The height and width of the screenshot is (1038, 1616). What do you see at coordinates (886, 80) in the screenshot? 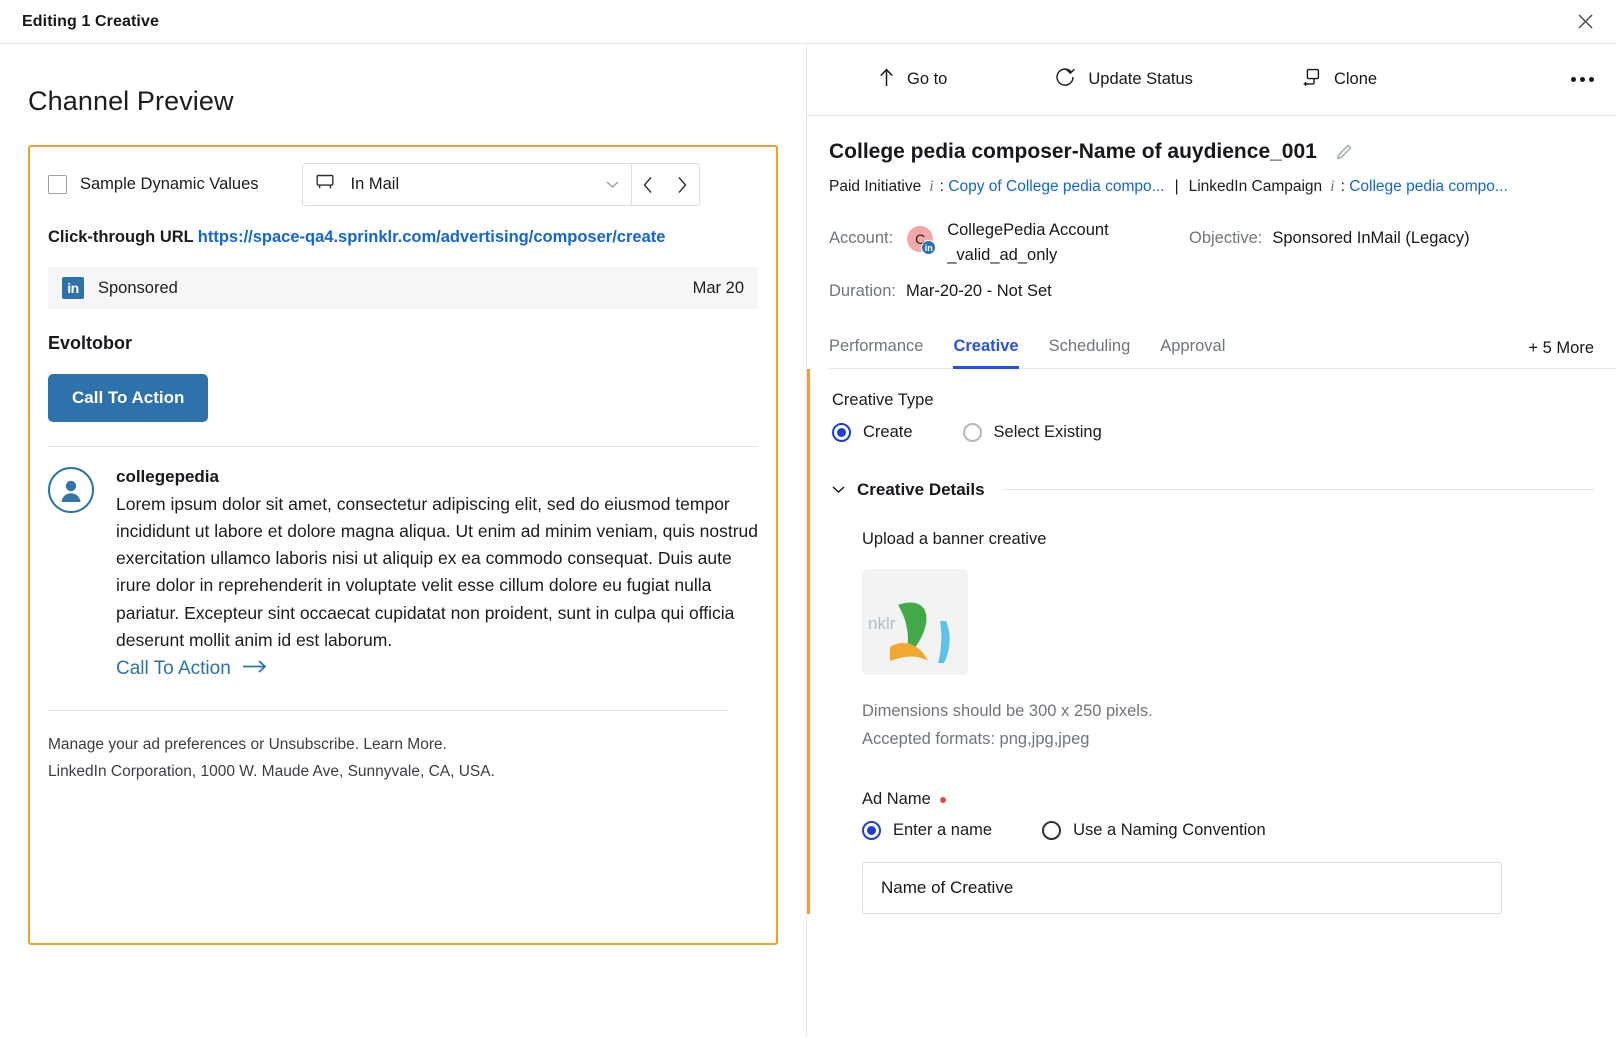
I see `arrow-up-icon` at bounding box center [886, 80].